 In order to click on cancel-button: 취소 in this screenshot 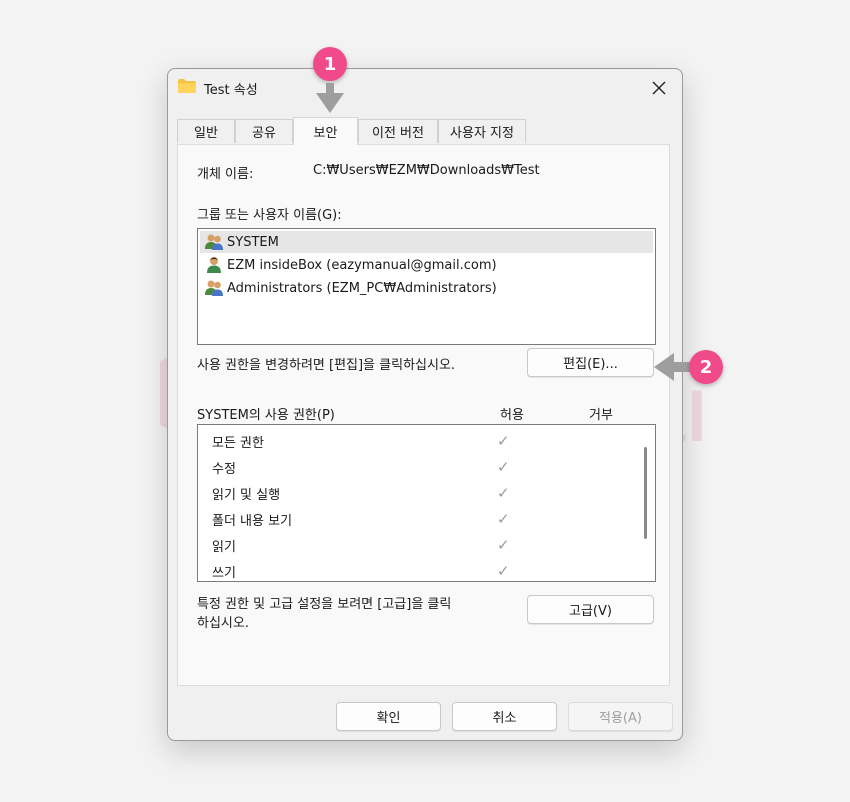, I will do `click(504, 716)`.